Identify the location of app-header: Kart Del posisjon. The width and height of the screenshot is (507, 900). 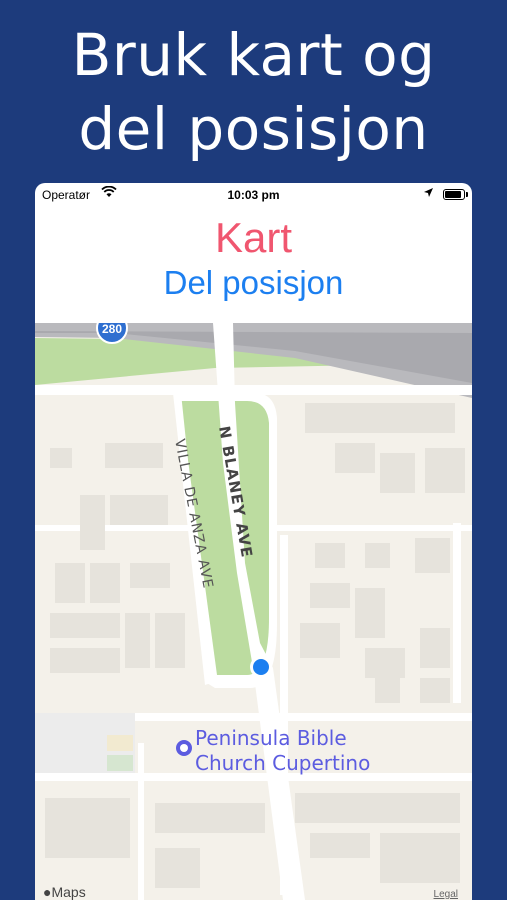
(253, 268).